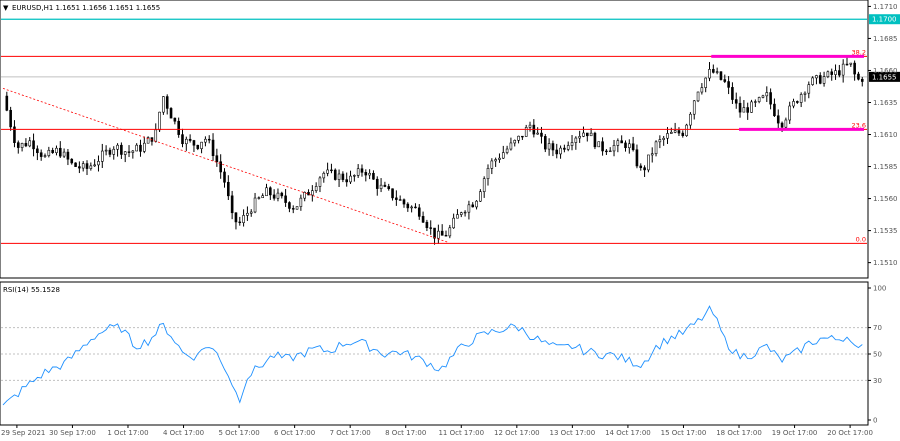 The width and height of the screenshot is (900, 441). I want to click on time-tick-label: 30 Sep 17:00, so click(72, 433).